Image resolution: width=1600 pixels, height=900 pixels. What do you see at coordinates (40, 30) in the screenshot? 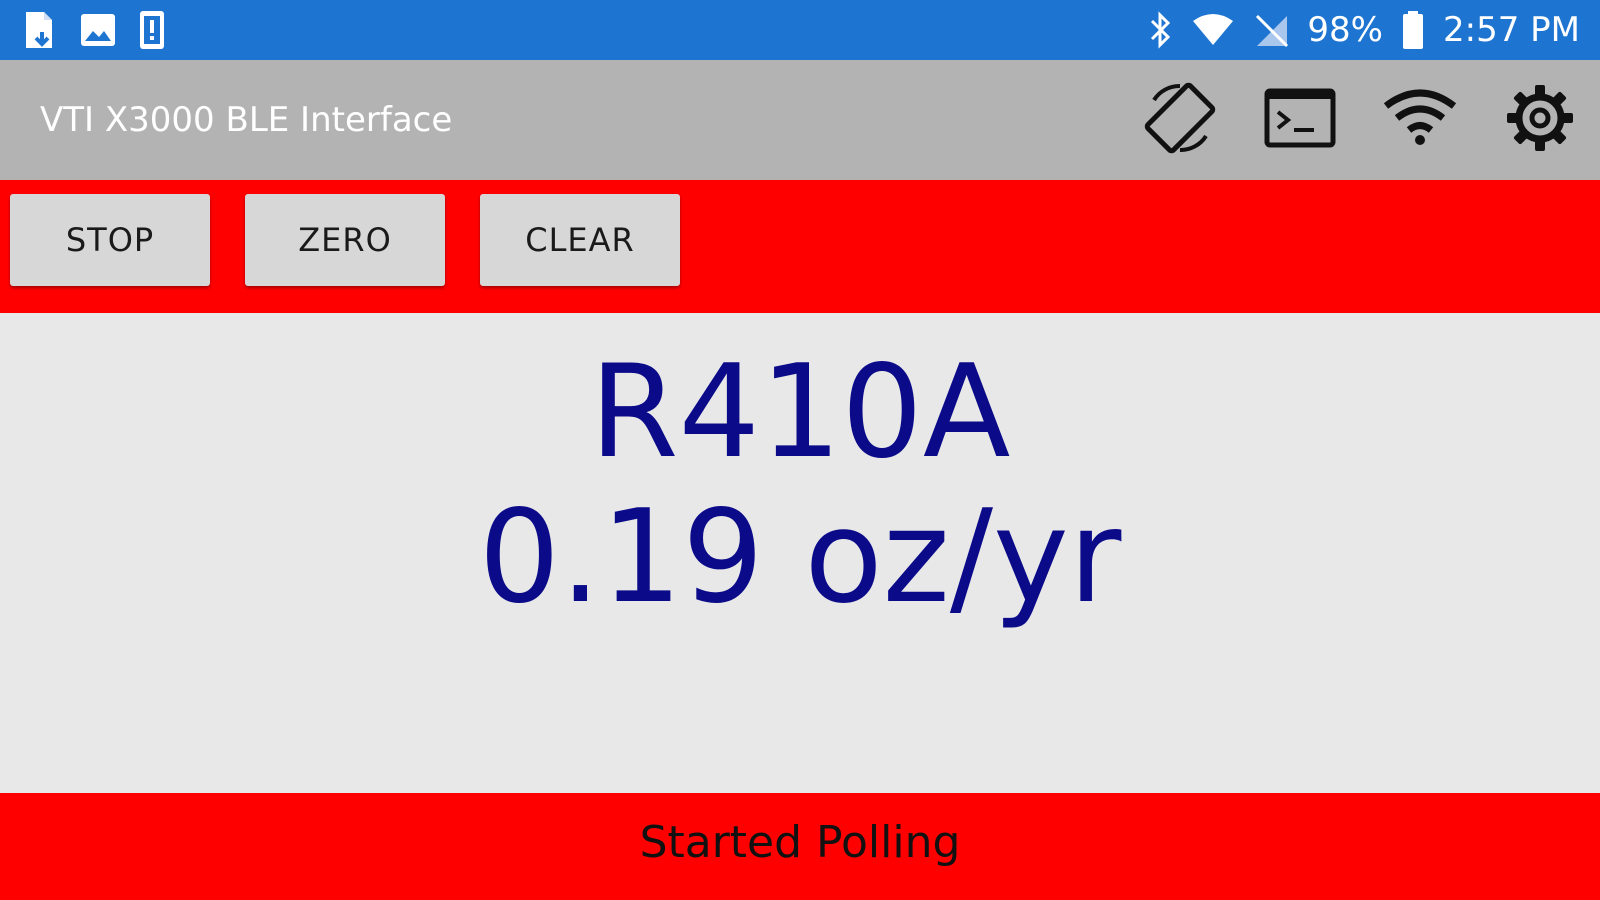
I see `file-download-icon` at bounding box center [40, 30].